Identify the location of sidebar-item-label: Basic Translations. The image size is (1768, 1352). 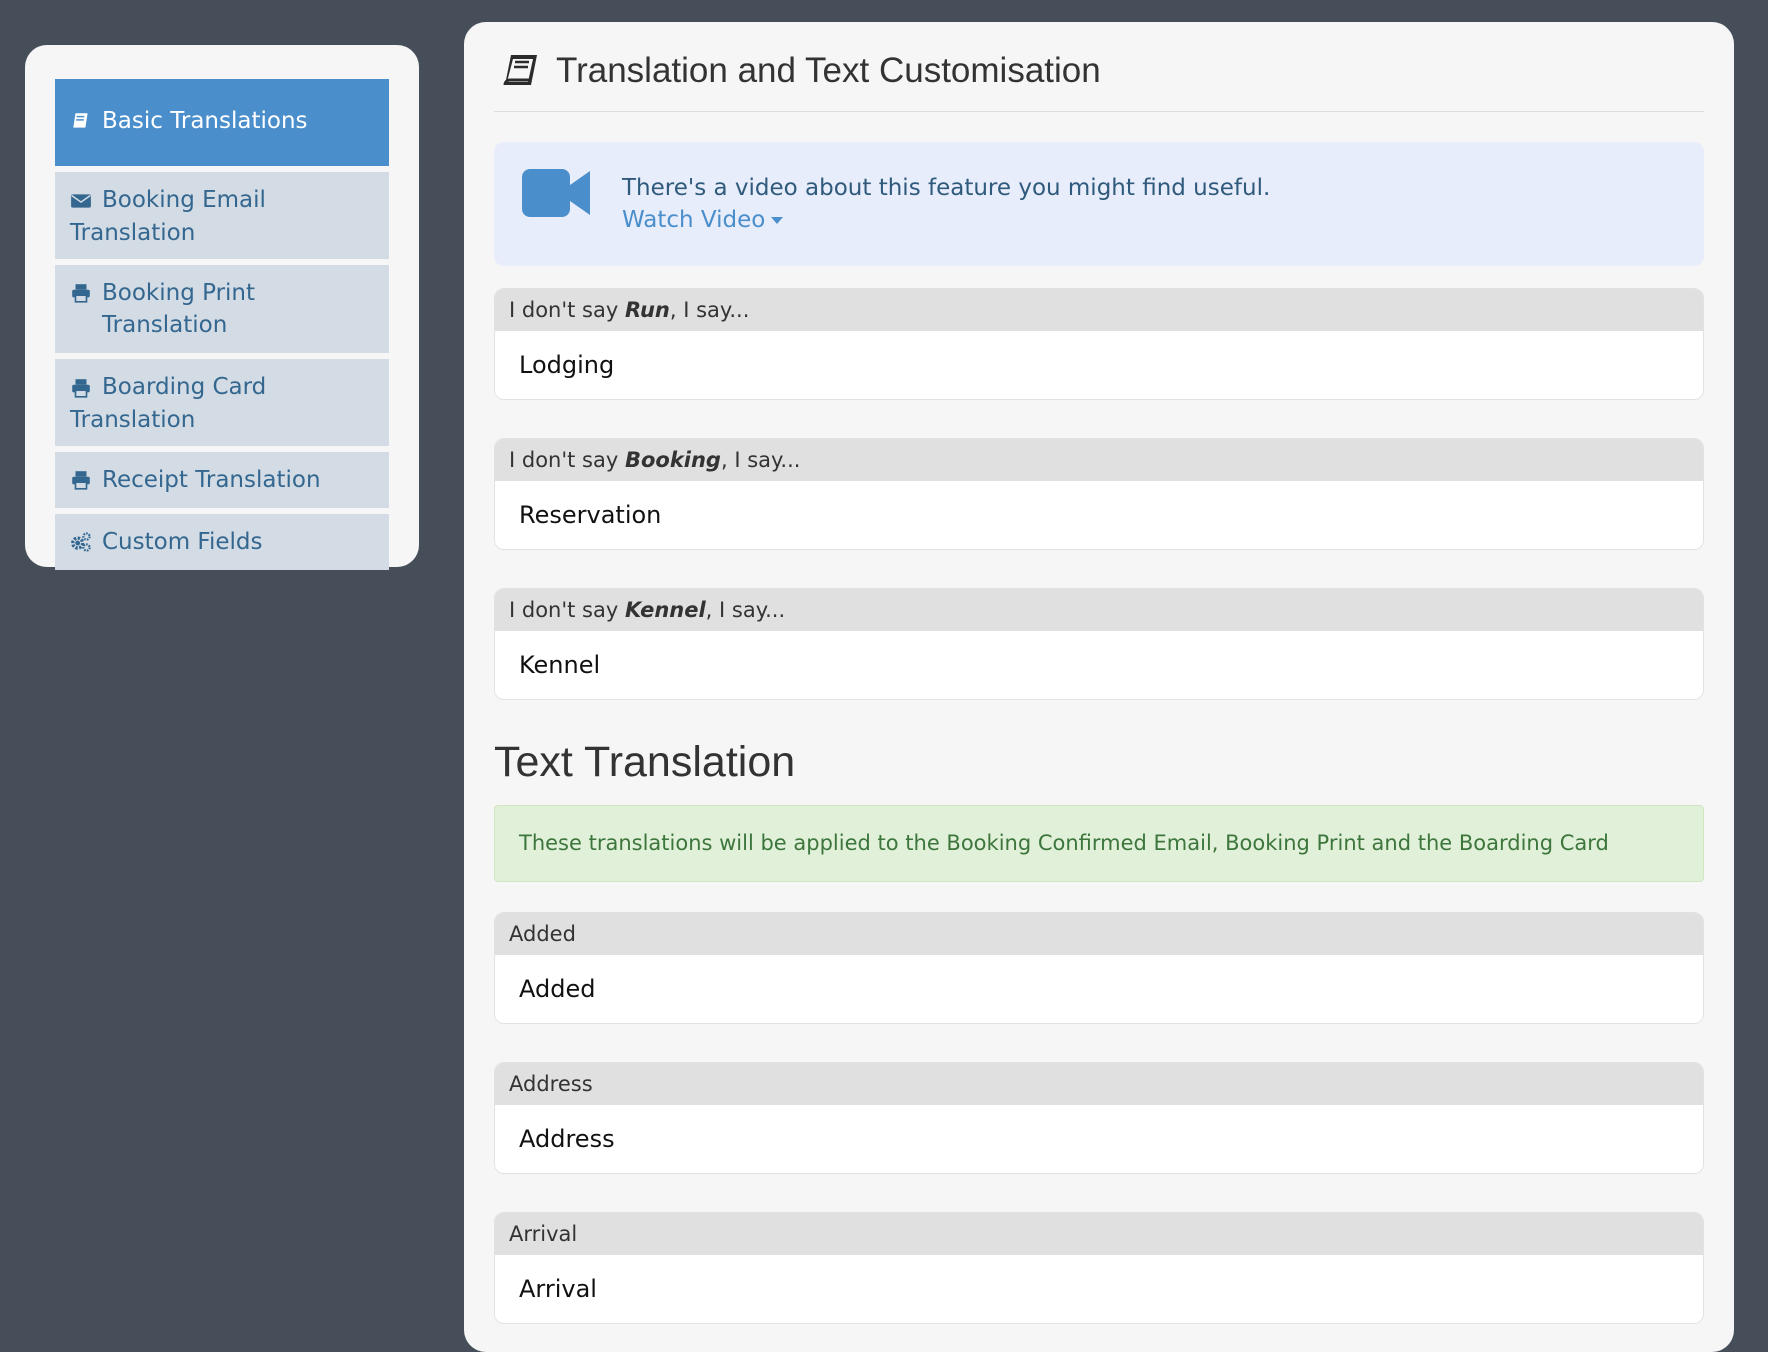
(205, 120).